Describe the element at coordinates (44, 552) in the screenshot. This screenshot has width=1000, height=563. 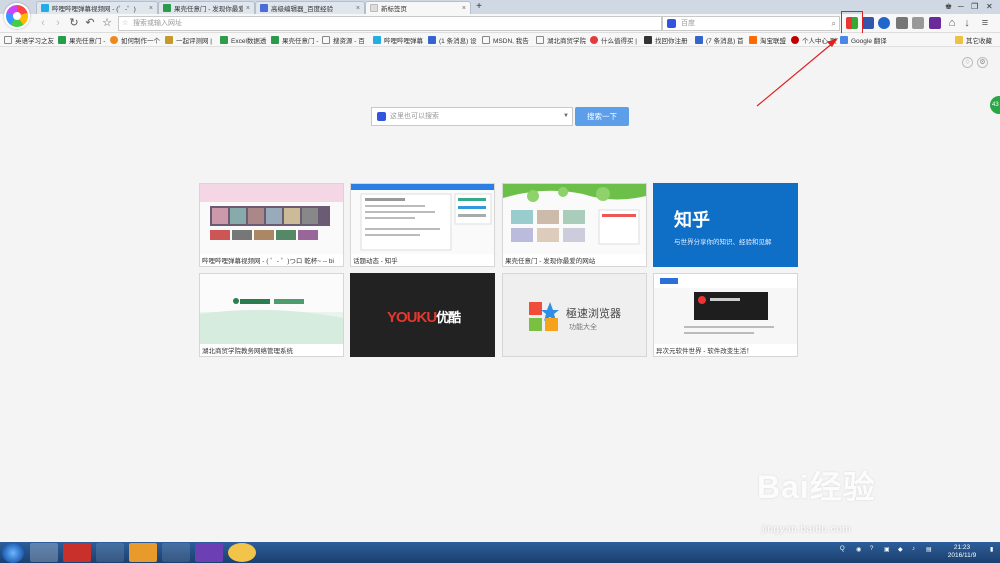
I see `browser-taskbar-icon` at that location.